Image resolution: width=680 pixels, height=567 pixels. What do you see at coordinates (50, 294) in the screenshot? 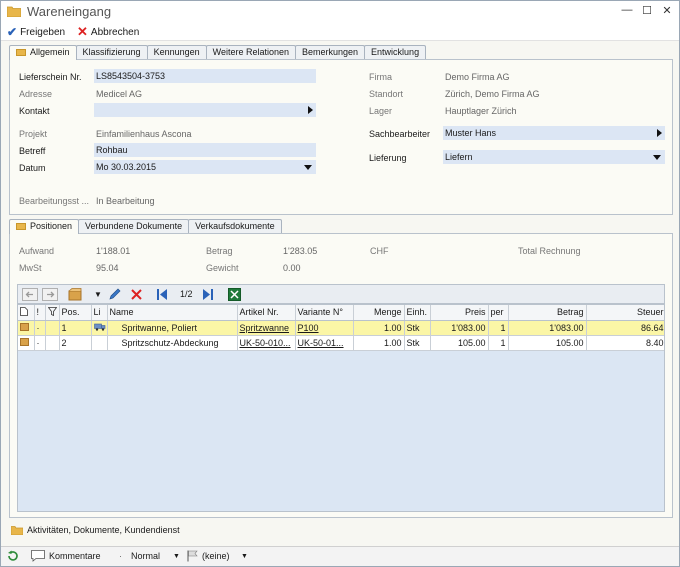
I see `forward-arrow-icon` at bounding box center [50, 294].